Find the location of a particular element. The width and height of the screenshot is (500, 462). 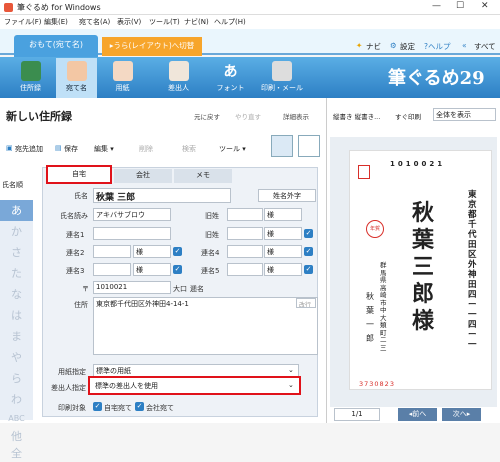

renmei3-field is located at coordinates (112, 269).